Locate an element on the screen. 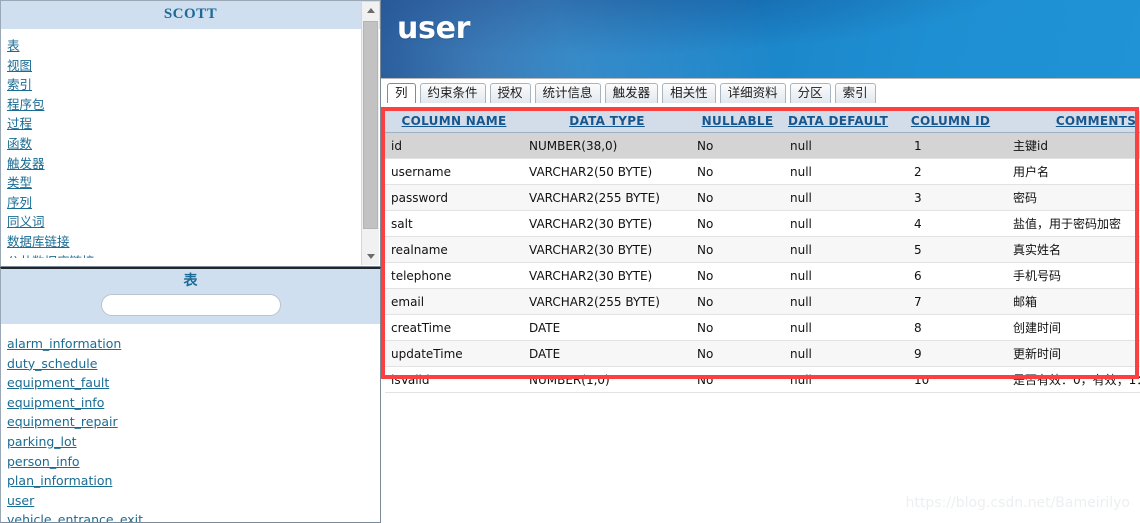  object-type-link: 视图 is located at coordinates (193, 66).